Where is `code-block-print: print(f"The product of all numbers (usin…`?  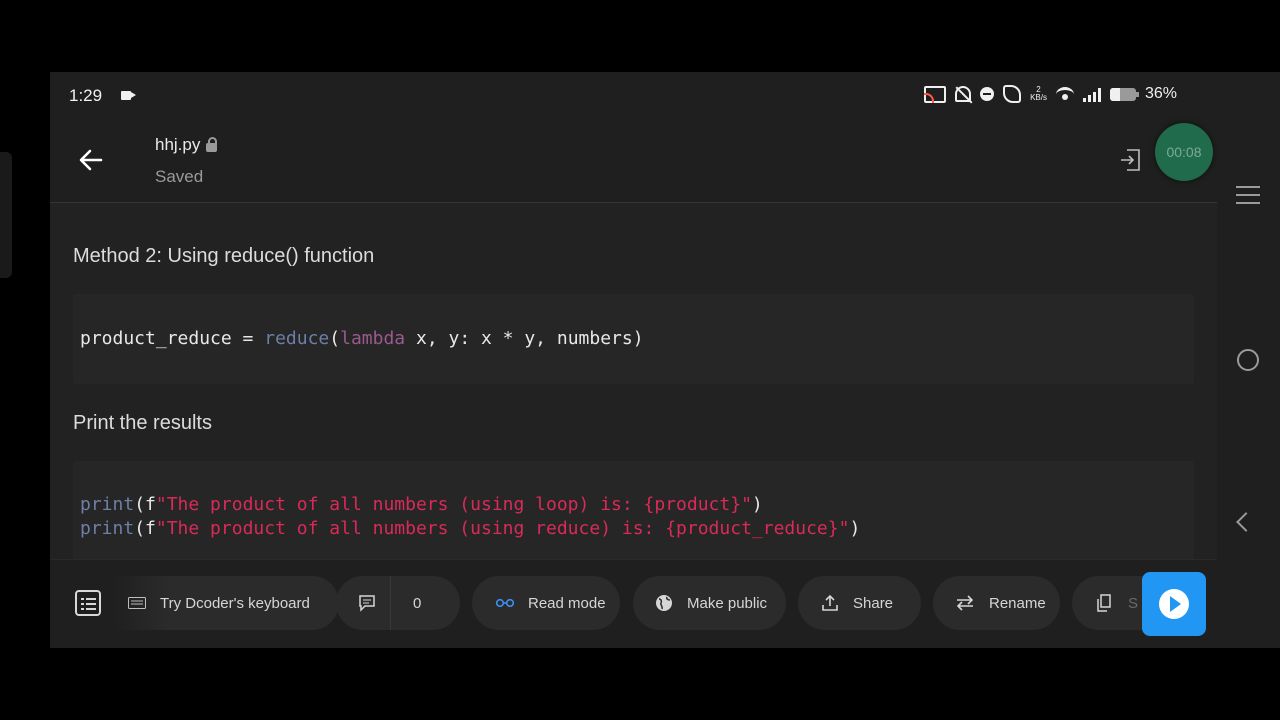 code-block-print: print(f"The product of all numbers (usin… is located at coordinates (633, 510).